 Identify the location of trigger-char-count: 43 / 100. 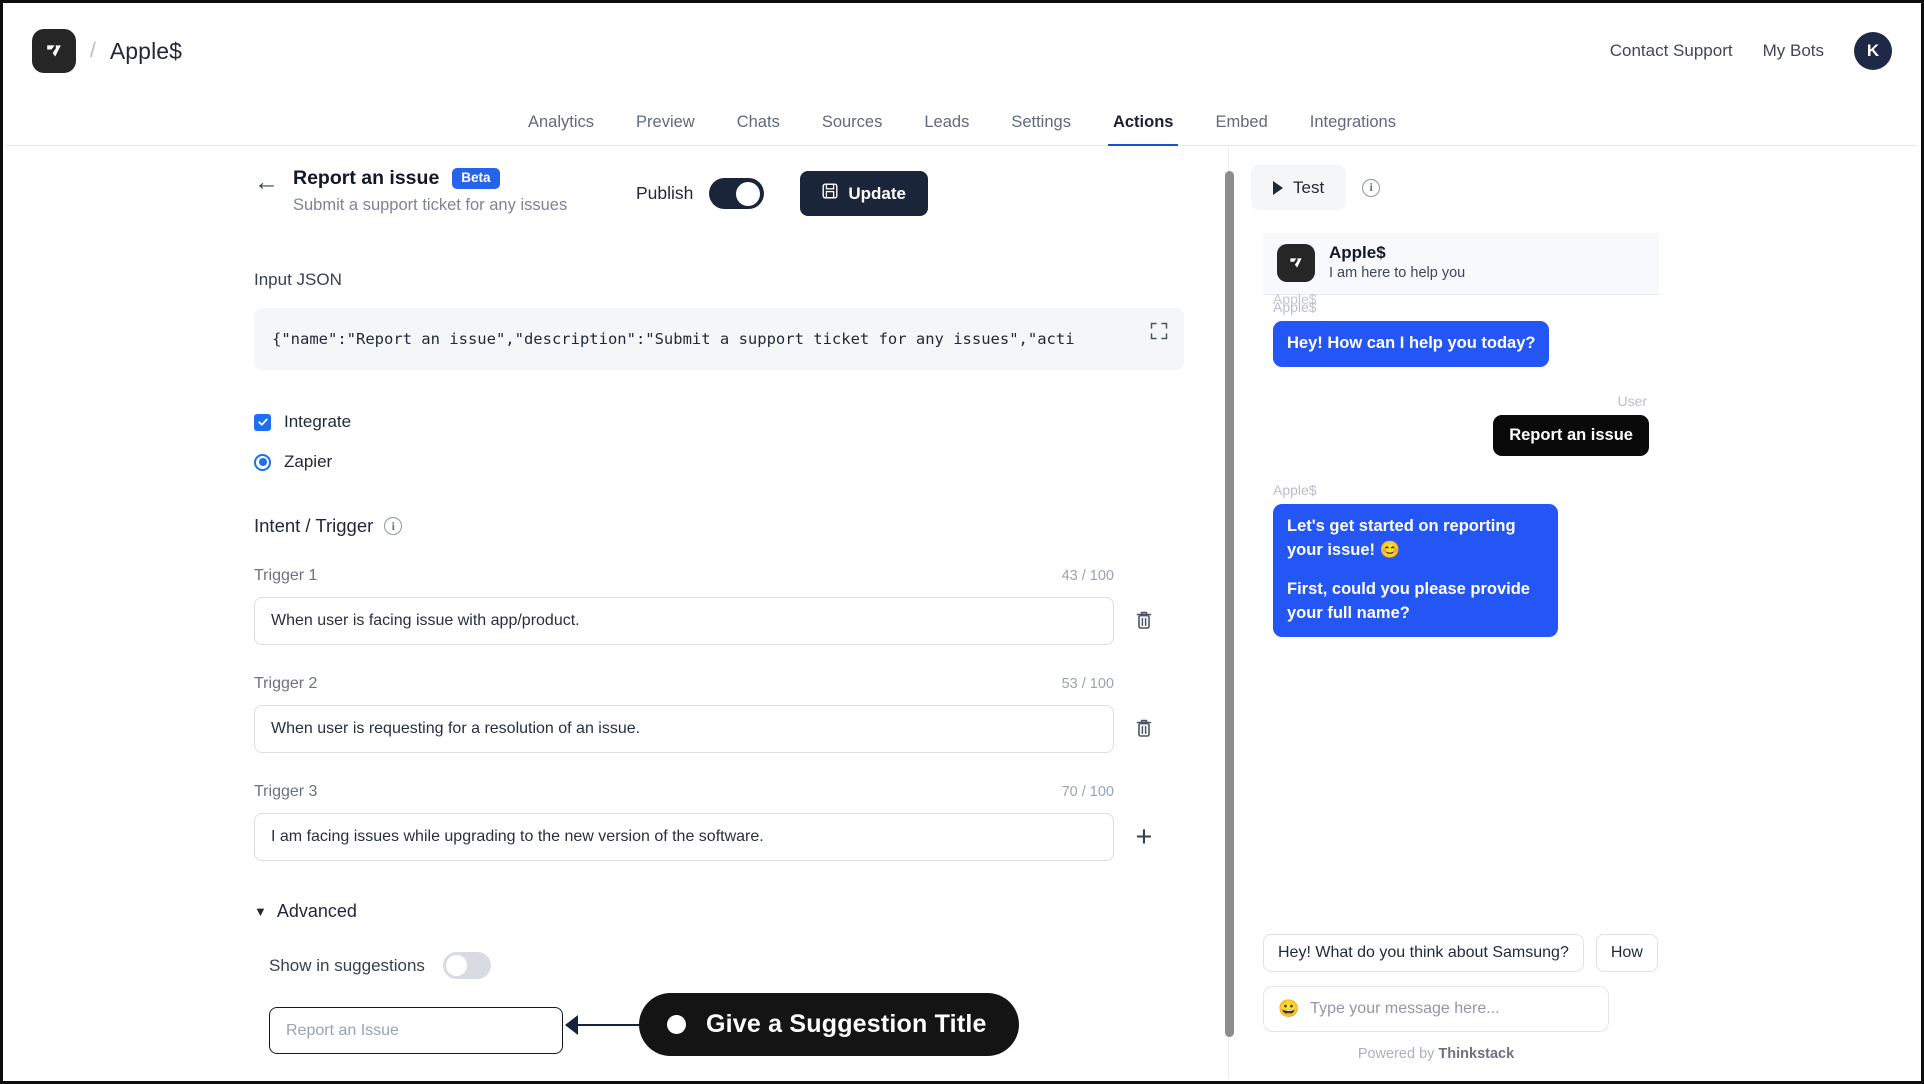
(1087, 576).